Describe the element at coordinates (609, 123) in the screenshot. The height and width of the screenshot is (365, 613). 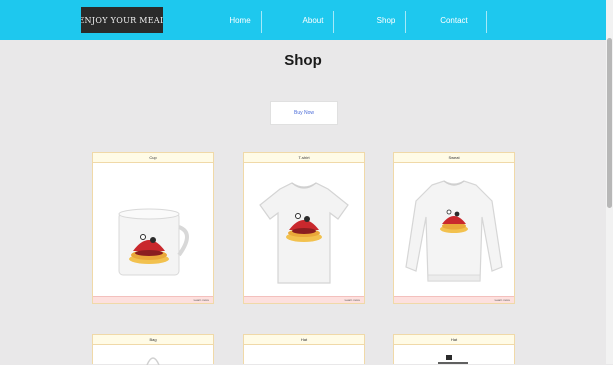
I see `scrollbar-thumb` at that location.